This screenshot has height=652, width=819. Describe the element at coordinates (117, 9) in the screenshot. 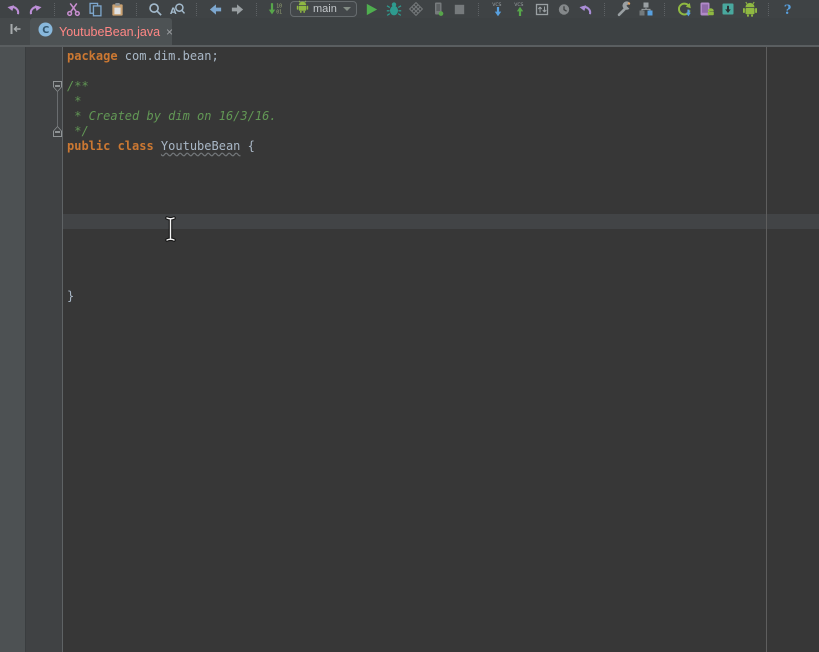

I see `paste-icon` at that location.